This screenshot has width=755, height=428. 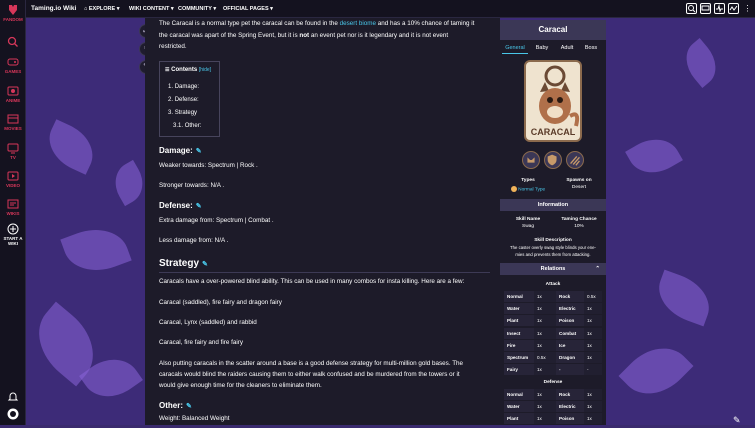 What do you see at coordinates (205, 70) in the screenshot?
I see `toc-hide-toggle: [hide]` at bounding box center [205, 70].